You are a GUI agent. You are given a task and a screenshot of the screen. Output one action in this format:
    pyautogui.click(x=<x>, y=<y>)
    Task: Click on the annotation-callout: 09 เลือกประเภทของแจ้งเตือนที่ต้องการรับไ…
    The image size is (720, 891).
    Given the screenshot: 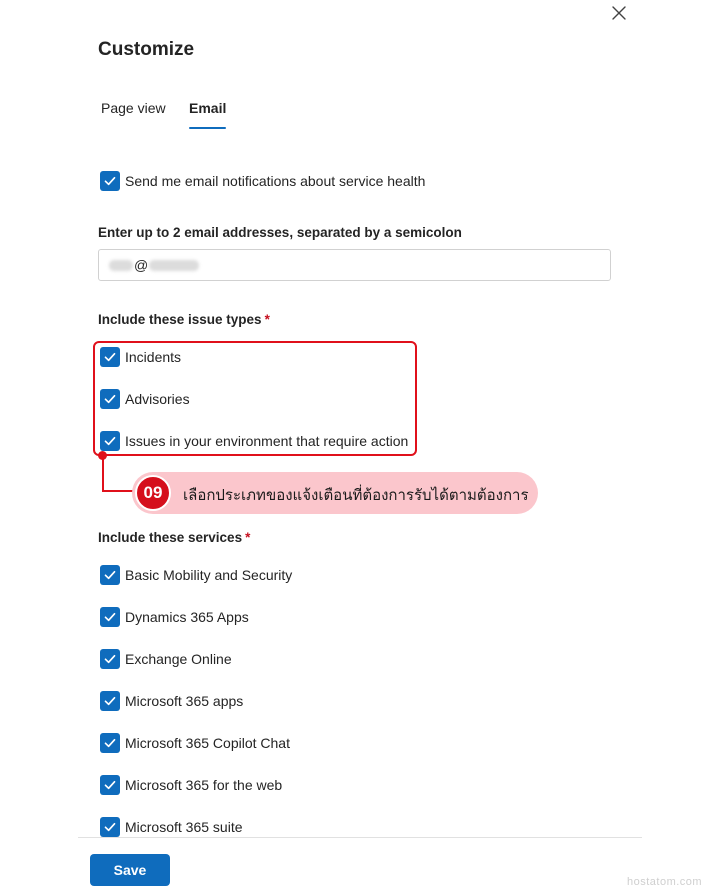 What is the action you would take?
    pyautogui.click(x=335, y=493)
    